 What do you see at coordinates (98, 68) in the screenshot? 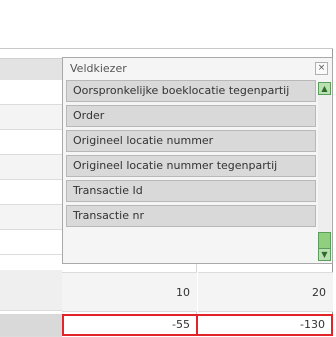
I see `field-picker-title: Veldkiezer` at bounding box center [98, 68].